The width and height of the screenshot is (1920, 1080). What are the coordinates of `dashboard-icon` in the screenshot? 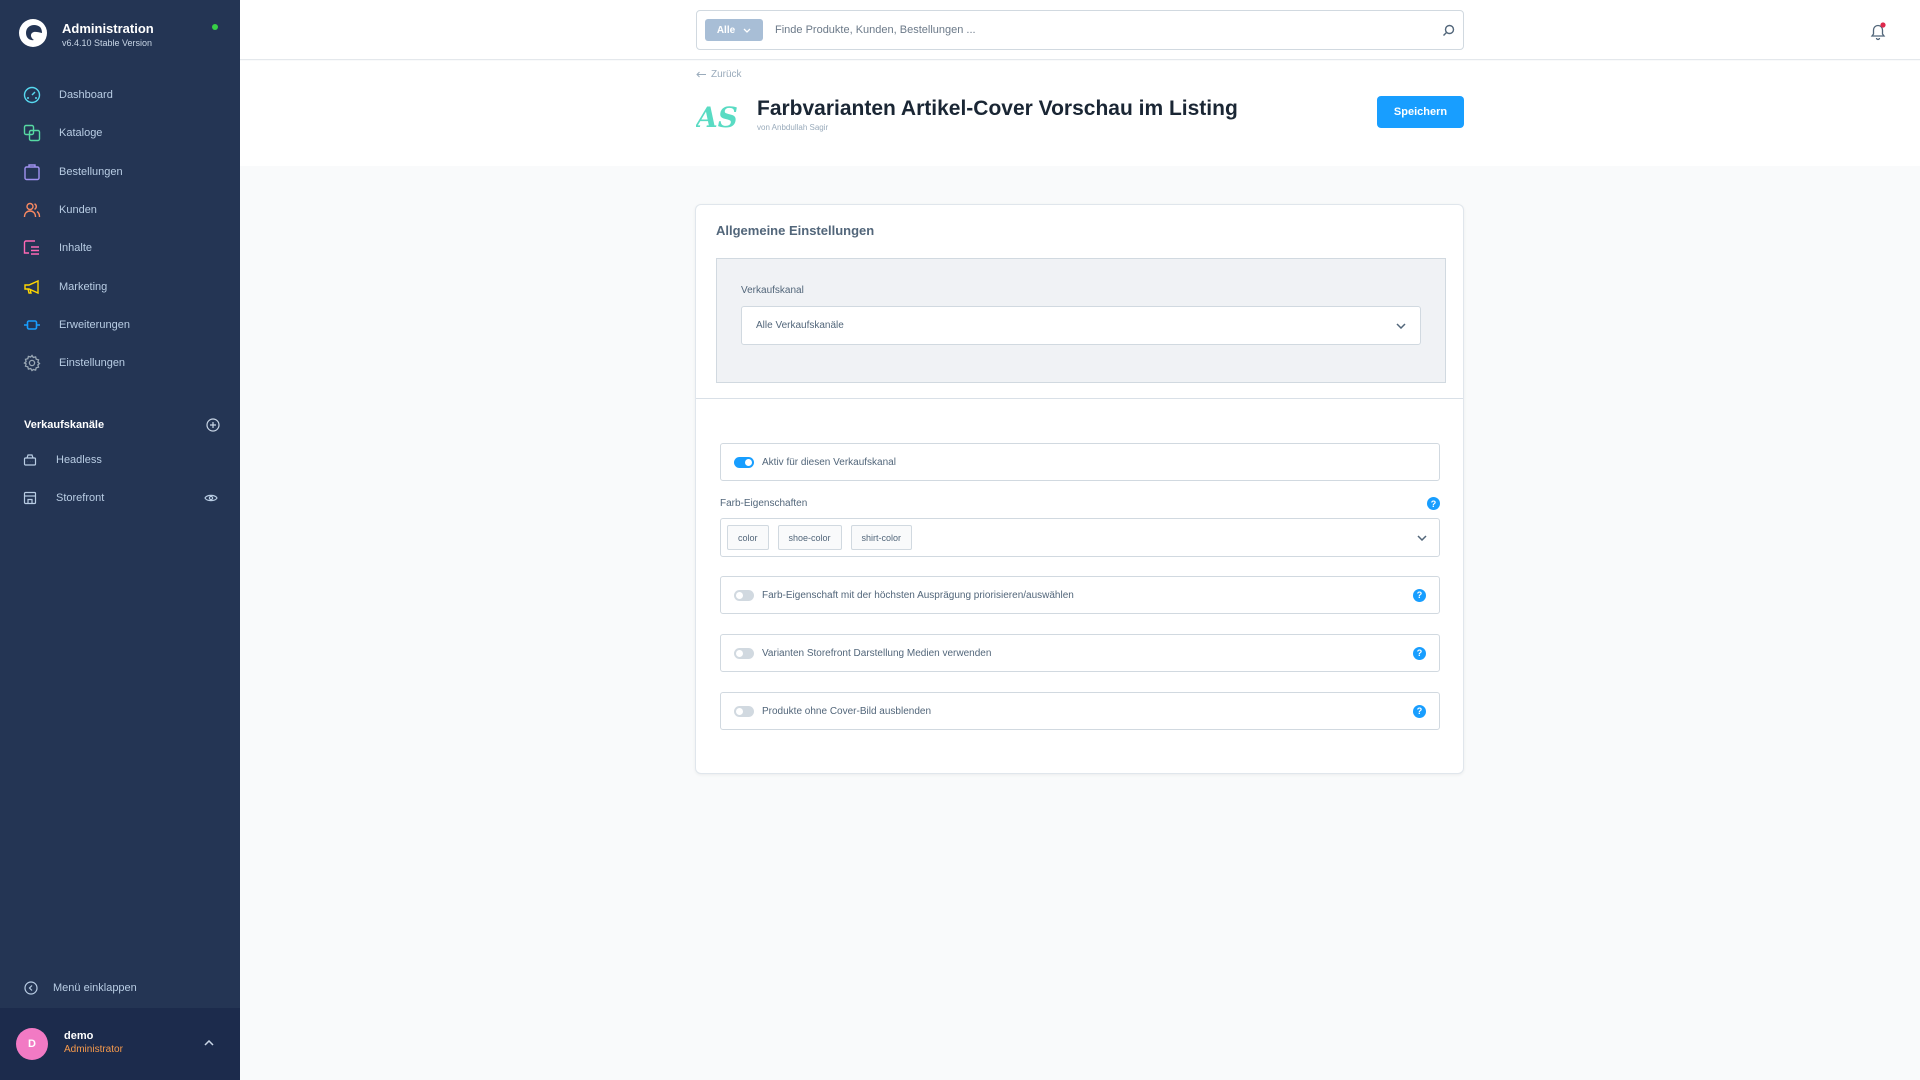 It's located at (32, 95).